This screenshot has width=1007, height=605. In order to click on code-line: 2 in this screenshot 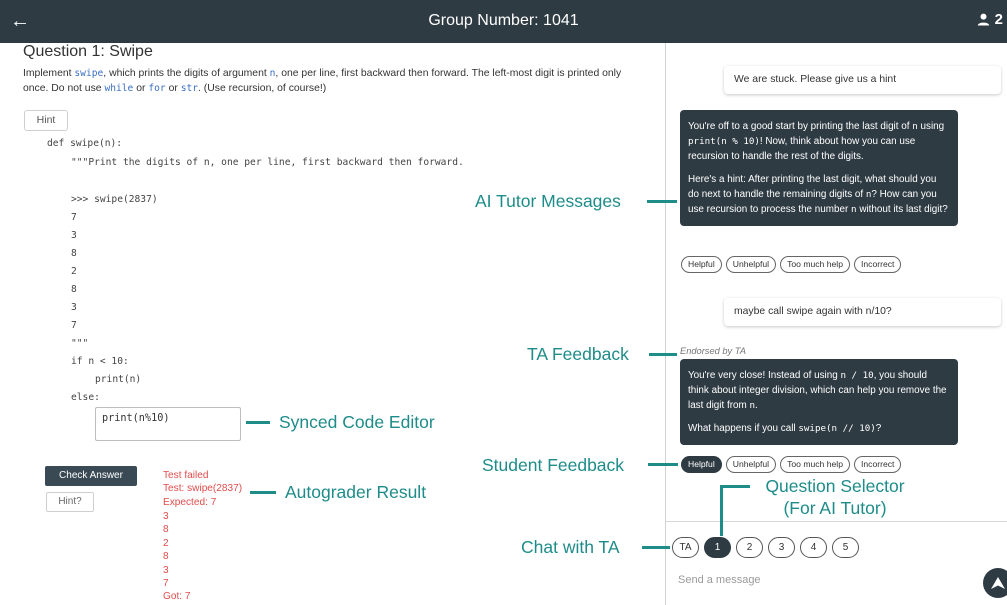, I will do `click(74, 271)`.